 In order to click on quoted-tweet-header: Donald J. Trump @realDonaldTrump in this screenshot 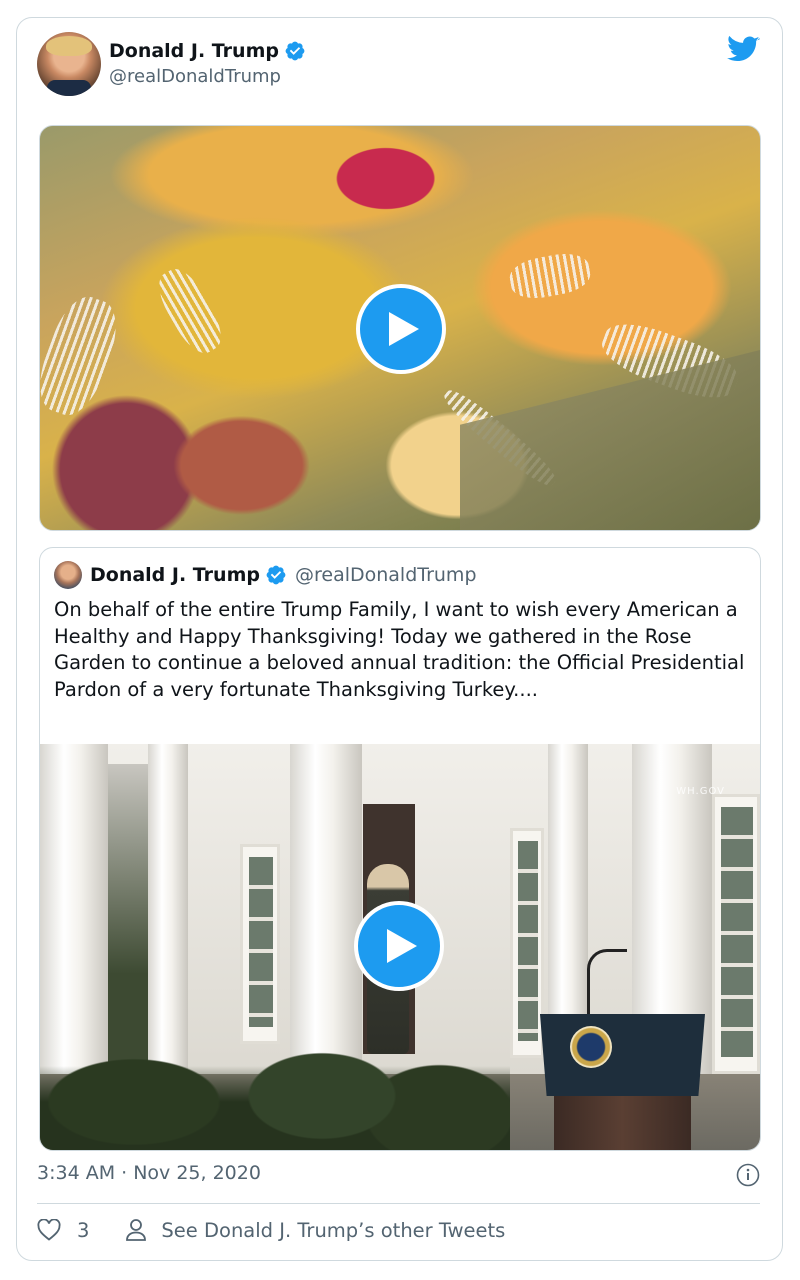, I will do `click(265, 575)`.